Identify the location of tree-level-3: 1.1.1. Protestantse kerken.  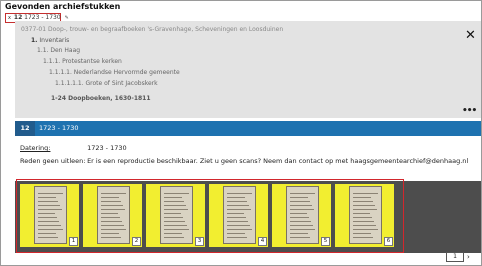
(152, 62).